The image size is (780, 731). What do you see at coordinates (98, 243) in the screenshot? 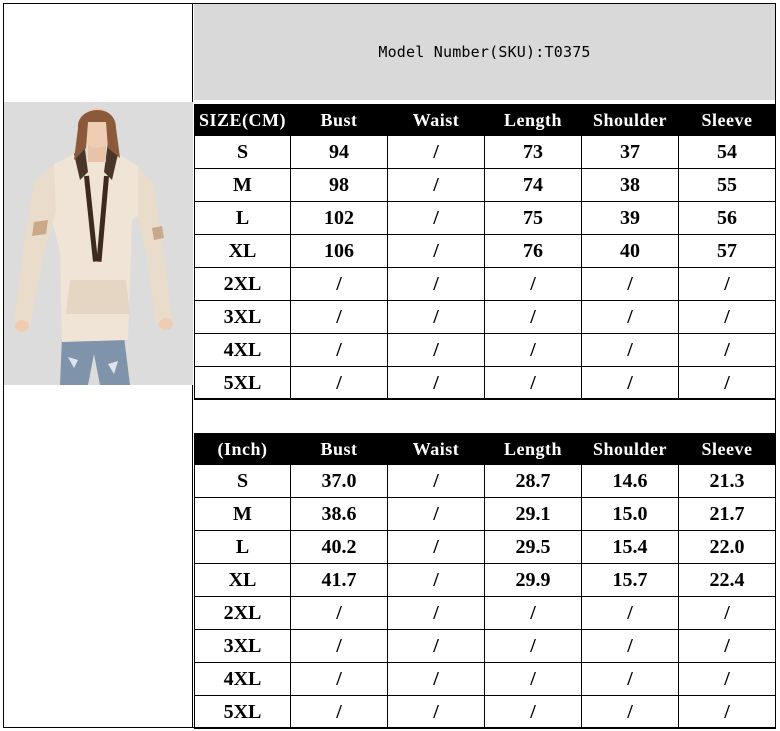
I see `model-photo-illustration` at bounding box center [98, 243].